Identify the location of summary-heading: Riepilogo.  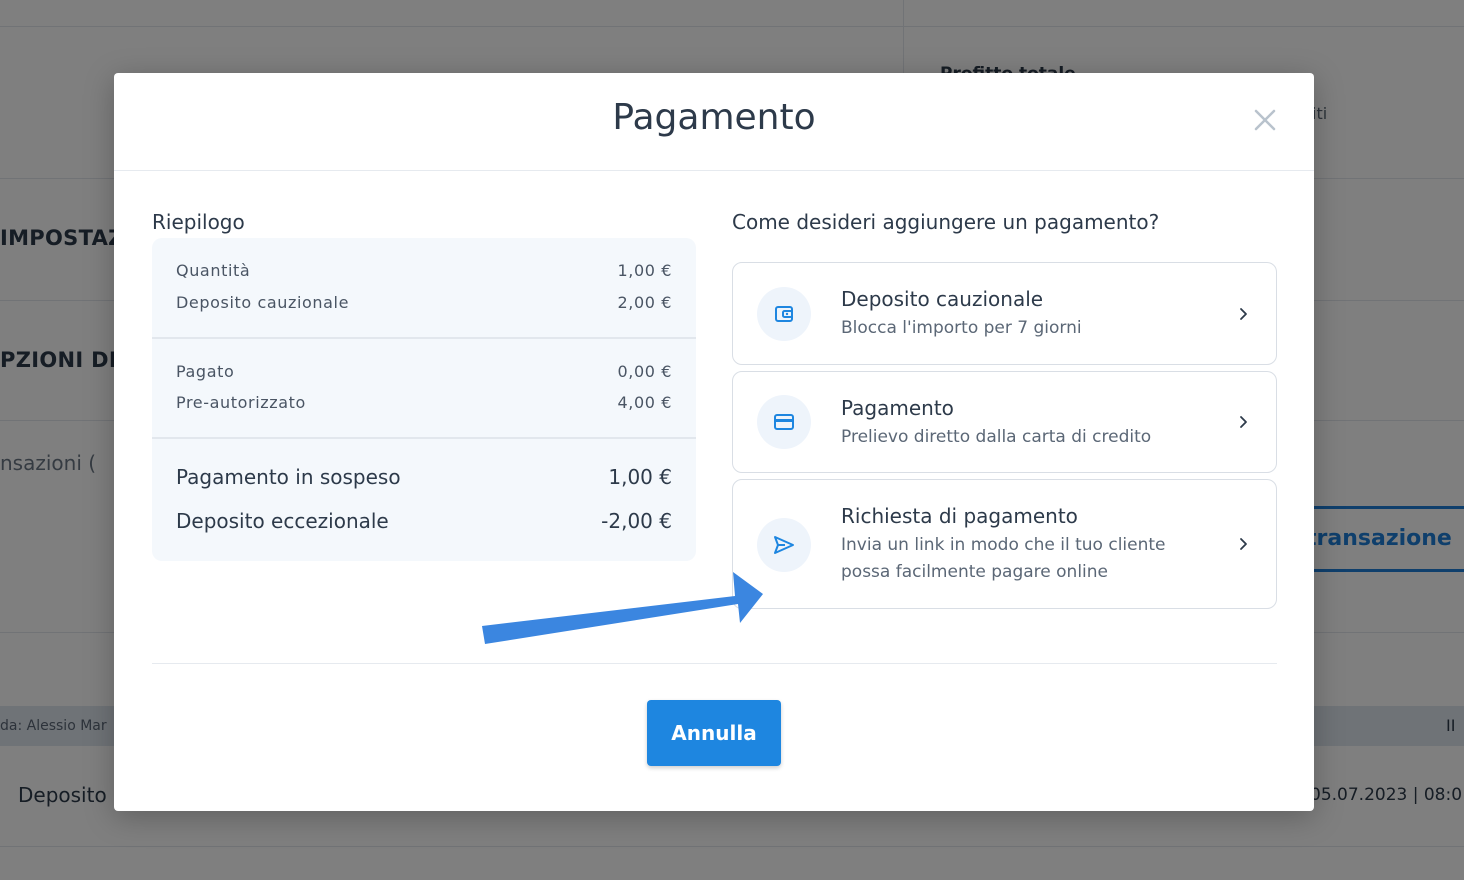
(198, 222).